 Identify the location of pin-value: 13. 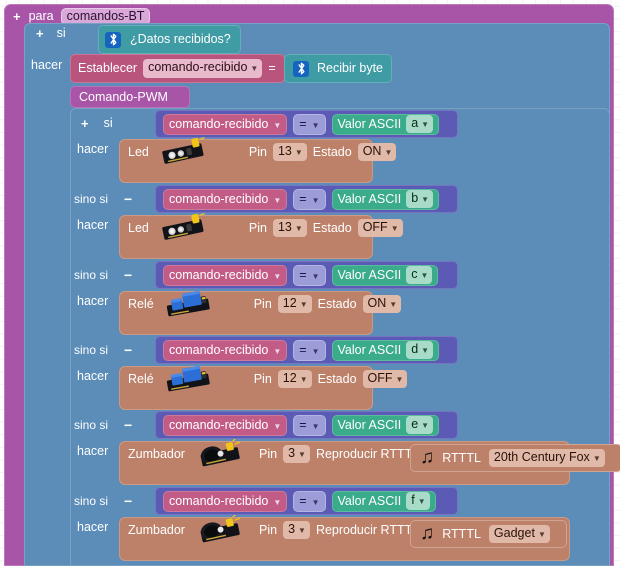
(284, 150).